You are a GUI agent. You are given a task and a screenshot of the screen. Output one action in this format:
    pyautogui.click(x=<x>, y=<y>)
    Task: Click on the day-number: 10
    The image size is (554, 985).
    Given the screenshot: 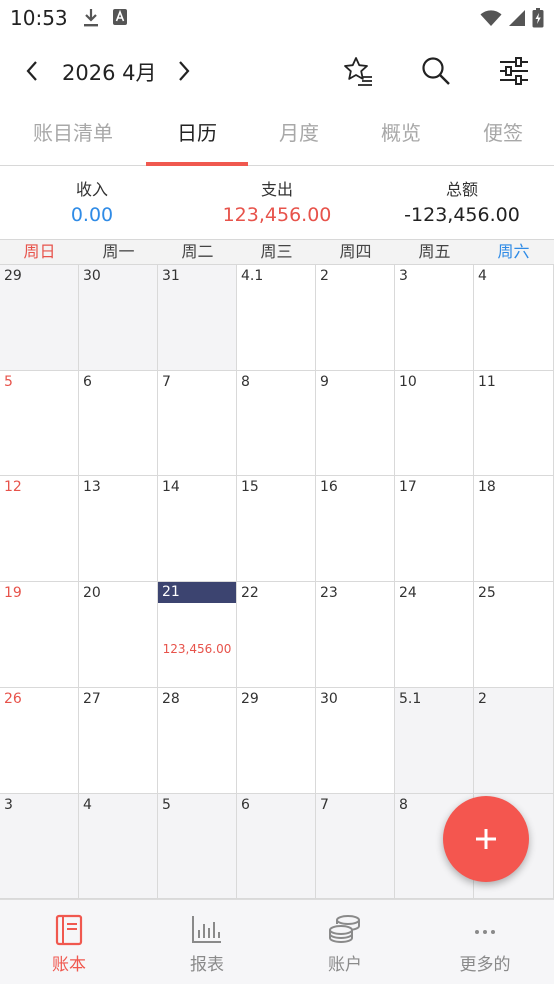 What is the action you would take?
    pyautogui.click(x=408, y=382)
    